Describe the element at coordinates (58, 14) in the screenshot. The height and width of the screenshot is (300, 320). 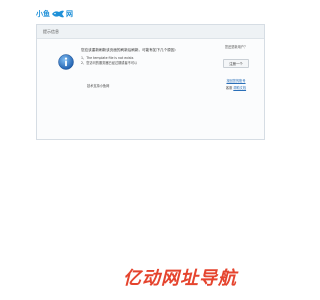
I see `fish-logo-icon` at that location.